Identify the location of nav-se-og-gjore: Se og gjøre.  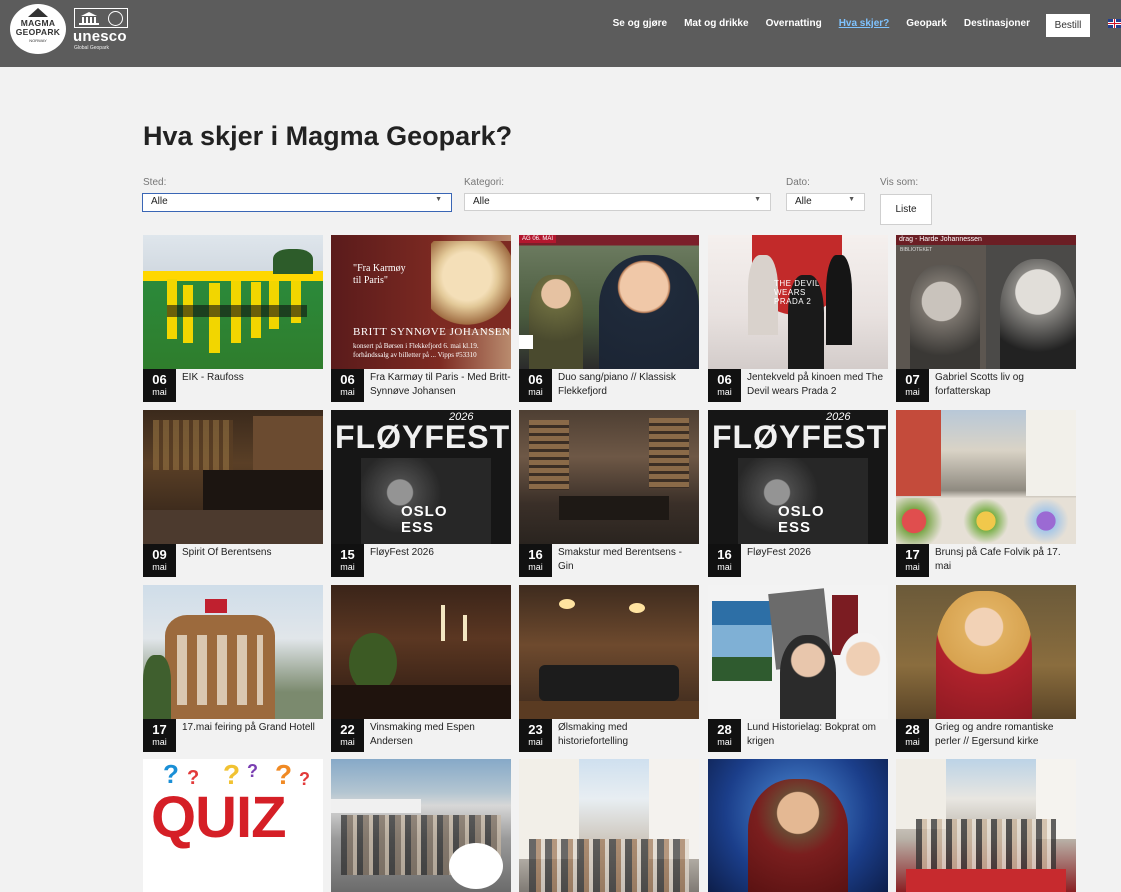
(640, 24).